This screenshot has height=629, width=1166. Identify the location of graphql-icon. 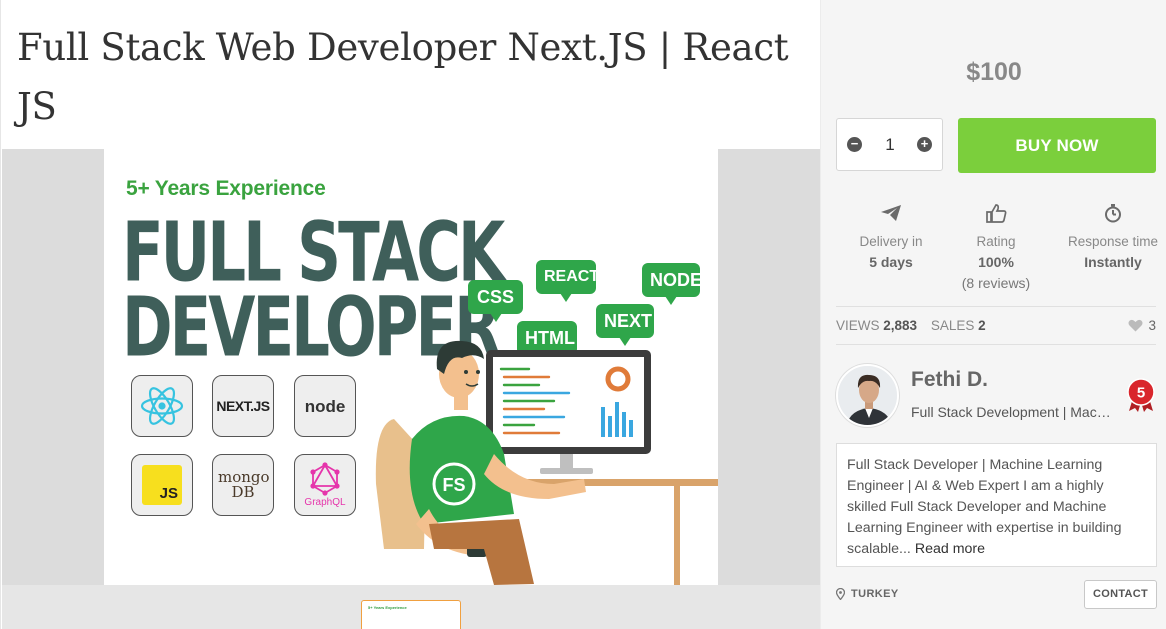
(325, 479).